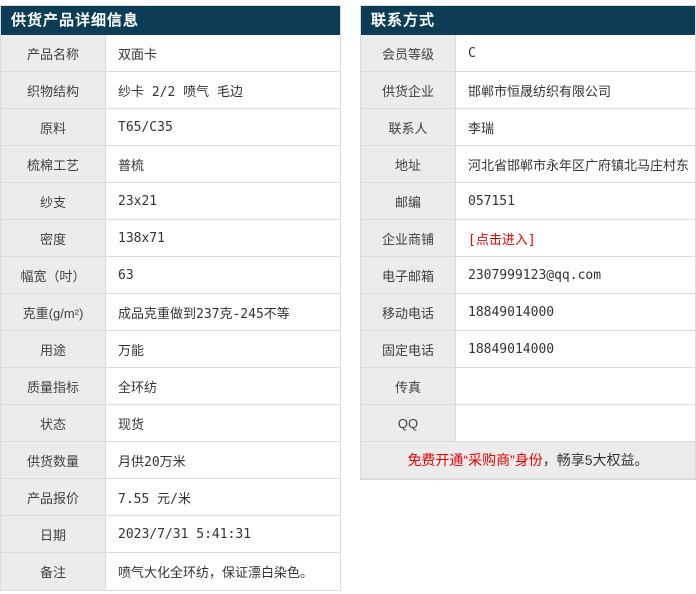  Describe the element at coordinates (170, 53) in the screenshot. I see `row-product-name: 产品名称 双面卡` at that location.